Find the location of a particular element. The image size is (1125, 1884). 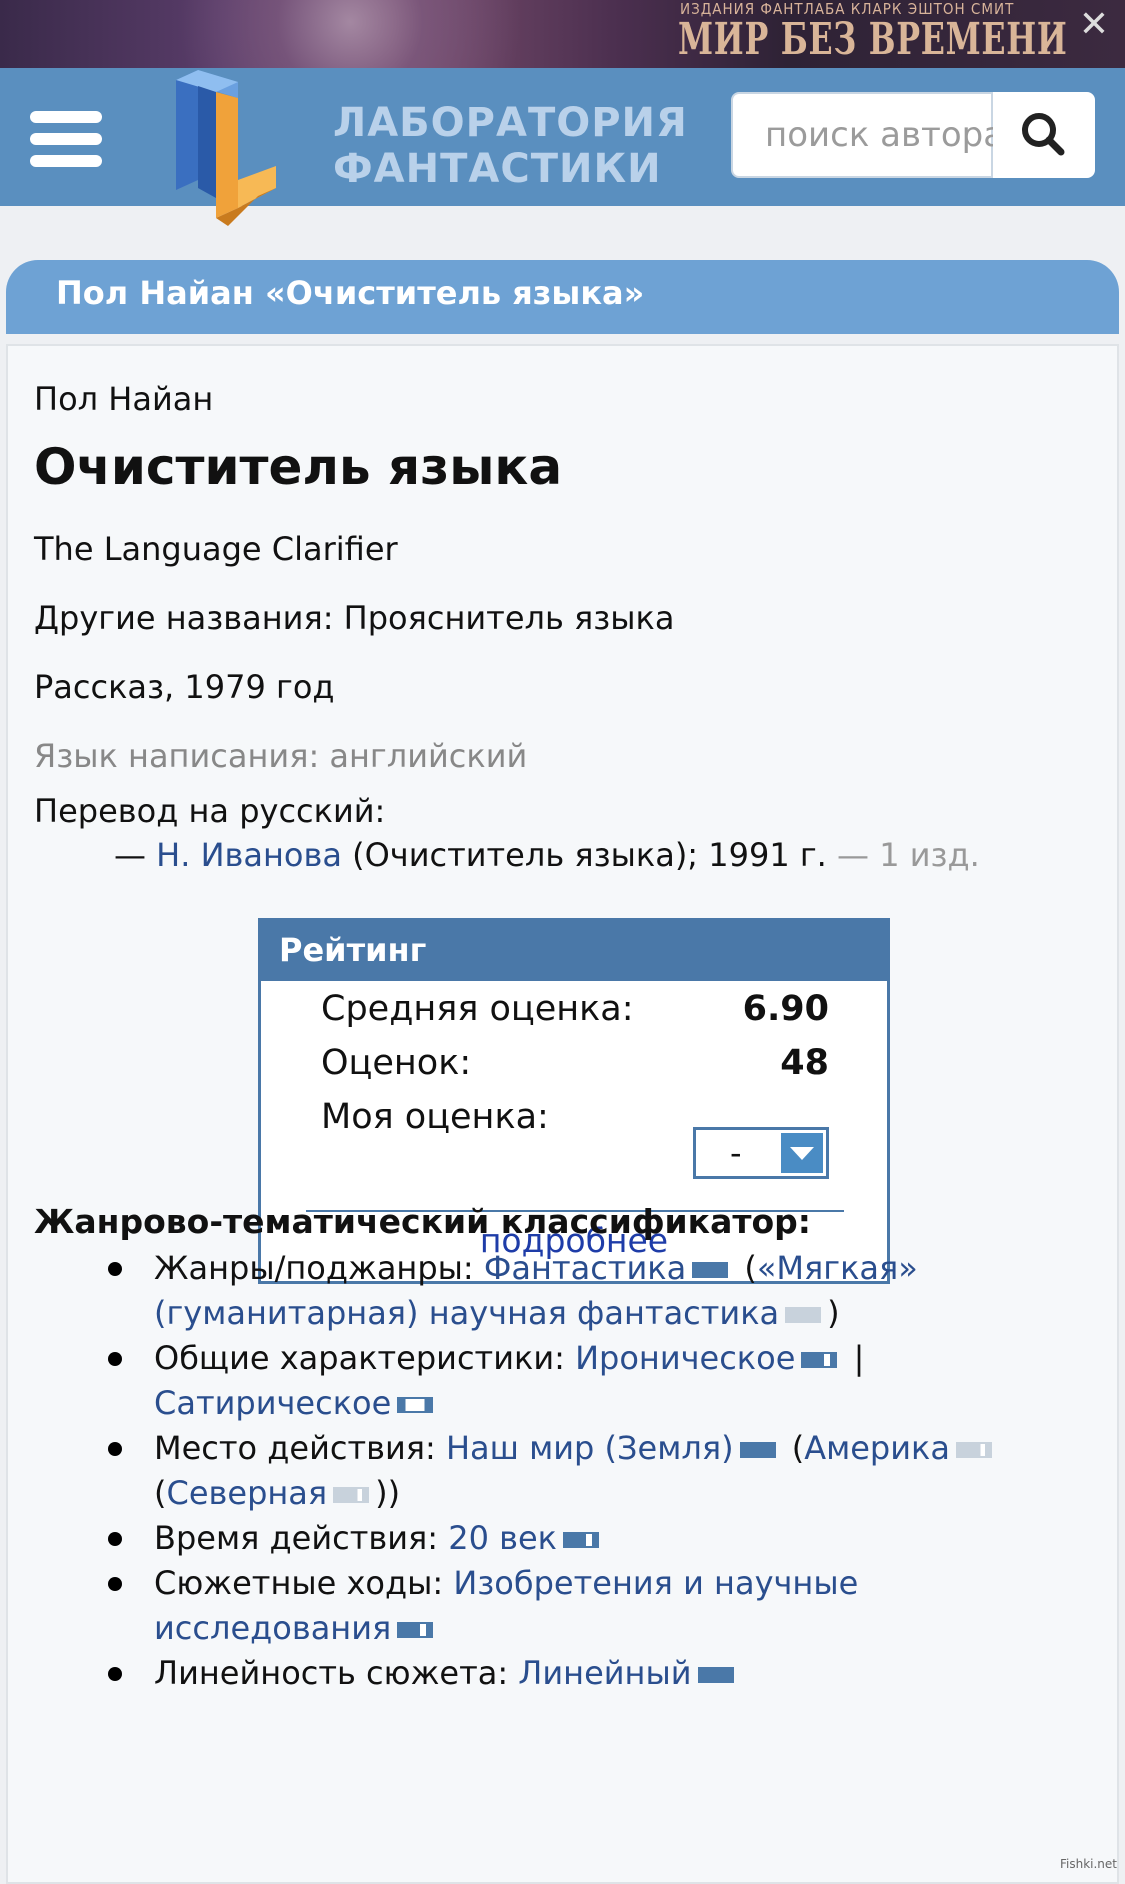

classifier-link: Сатирическое is located at coordinates (272, 1403).